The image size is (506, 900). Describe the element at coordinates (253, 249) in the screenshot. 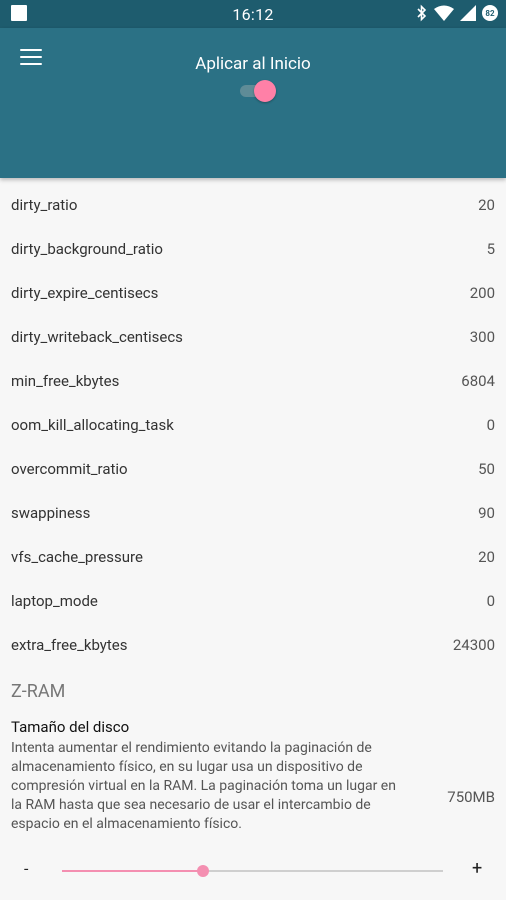

I see `setting-row-dirty-background-ratio: dirty_background_ratio 5` at that location.